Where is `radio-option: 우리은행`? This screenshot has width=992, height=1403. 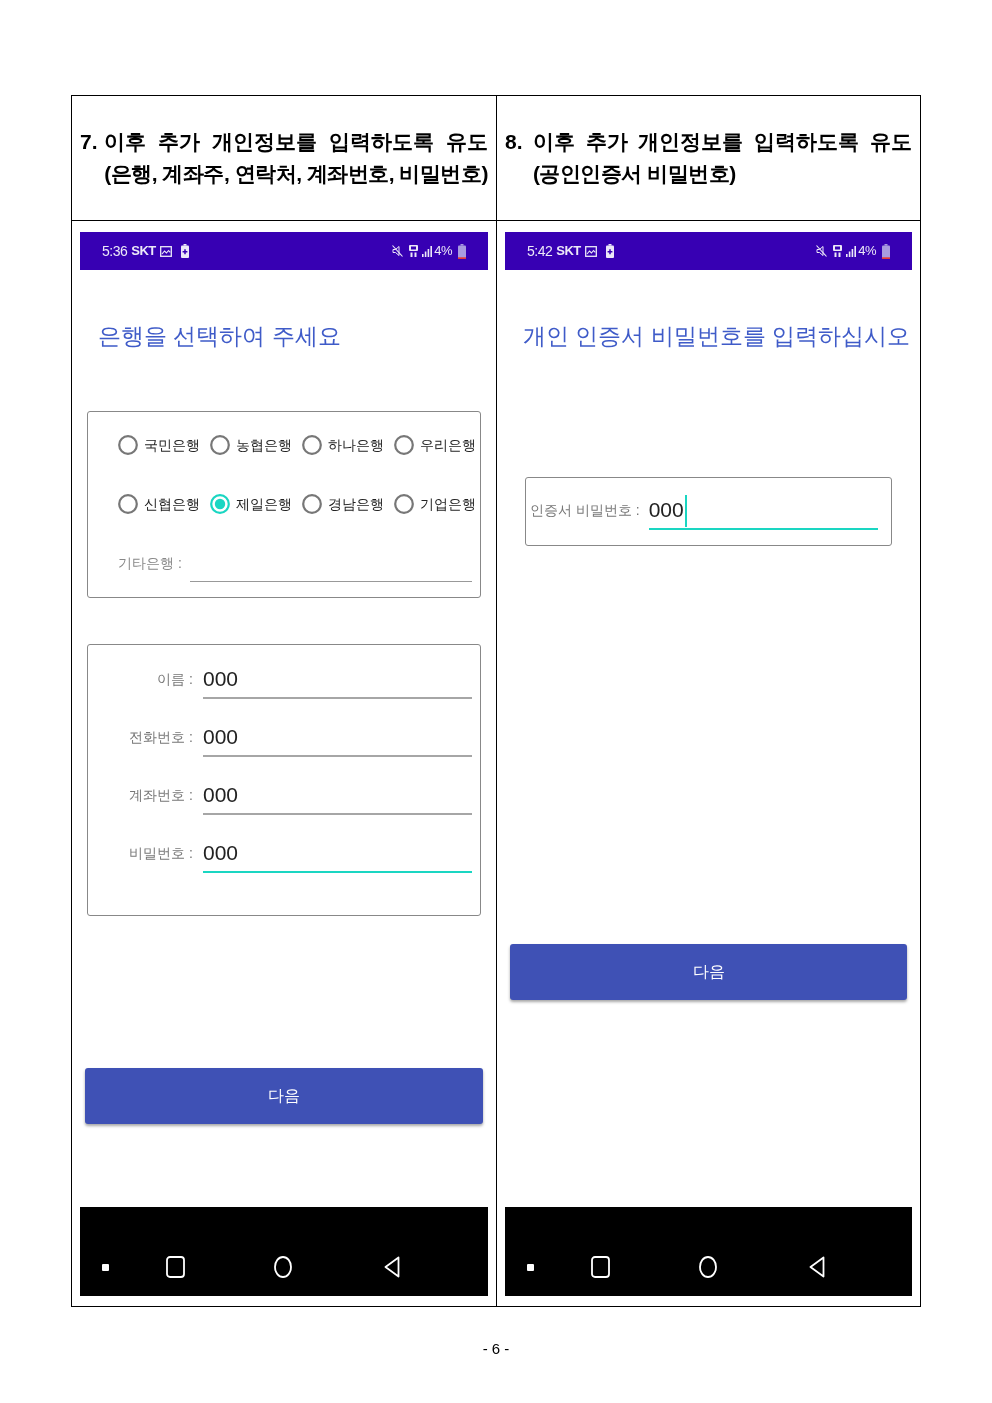 radio-option: 우리은행 is located at coordinates (435, 445).